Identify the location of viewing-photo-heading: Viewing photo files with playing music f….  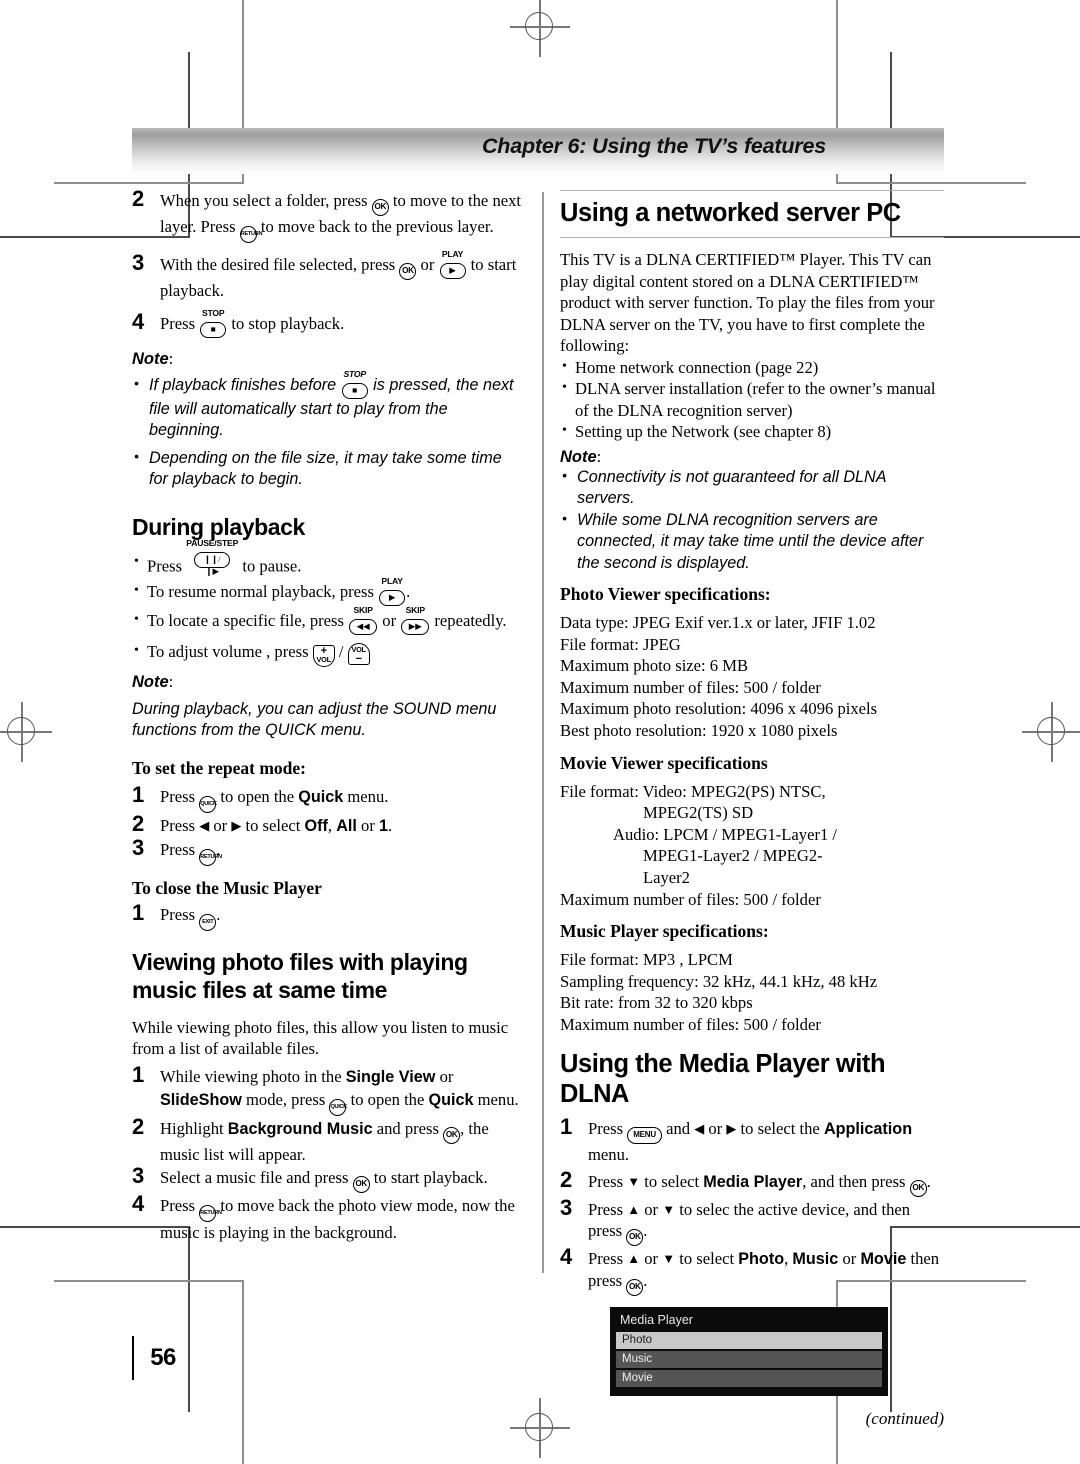
(300, 975).